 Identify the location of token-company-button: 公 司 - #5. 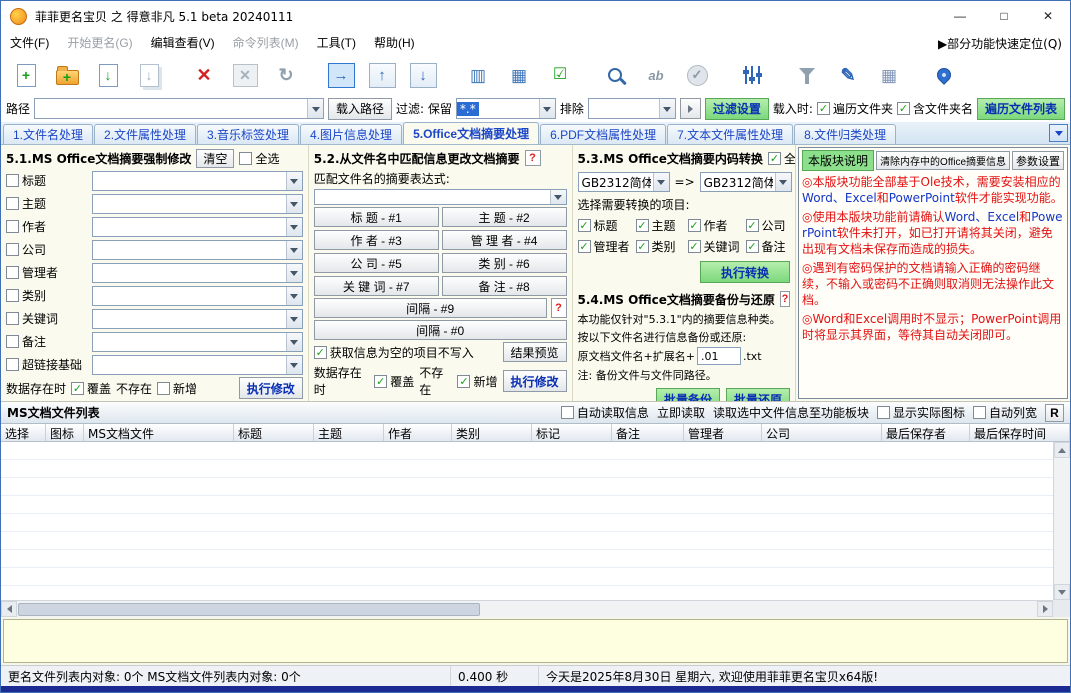
(376, 263).